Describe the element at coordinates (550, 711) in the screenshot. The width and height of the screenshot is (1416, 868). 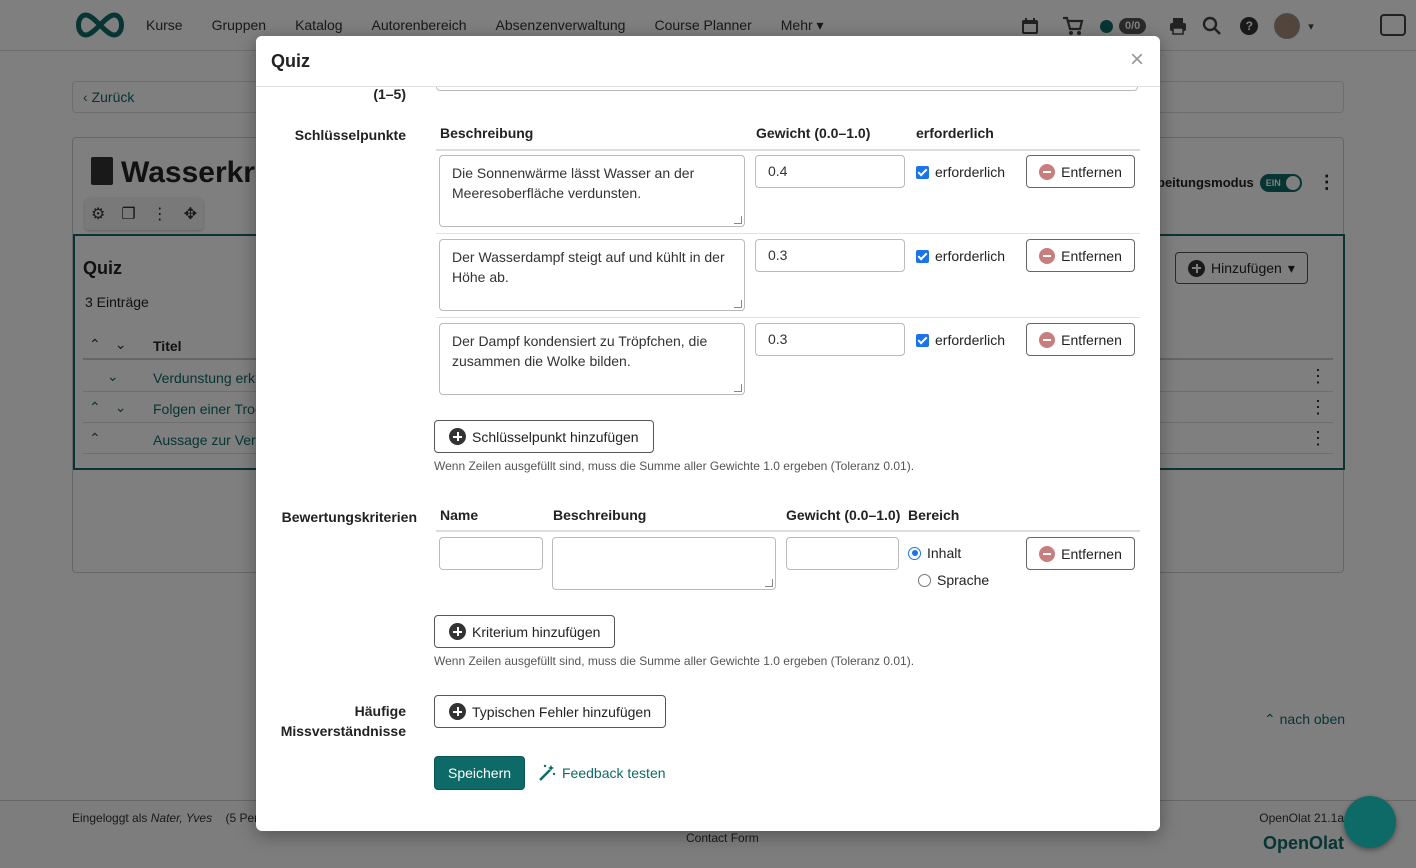
I see `add-misconception-button: Typischen Fehler hinzufügen` at that location.